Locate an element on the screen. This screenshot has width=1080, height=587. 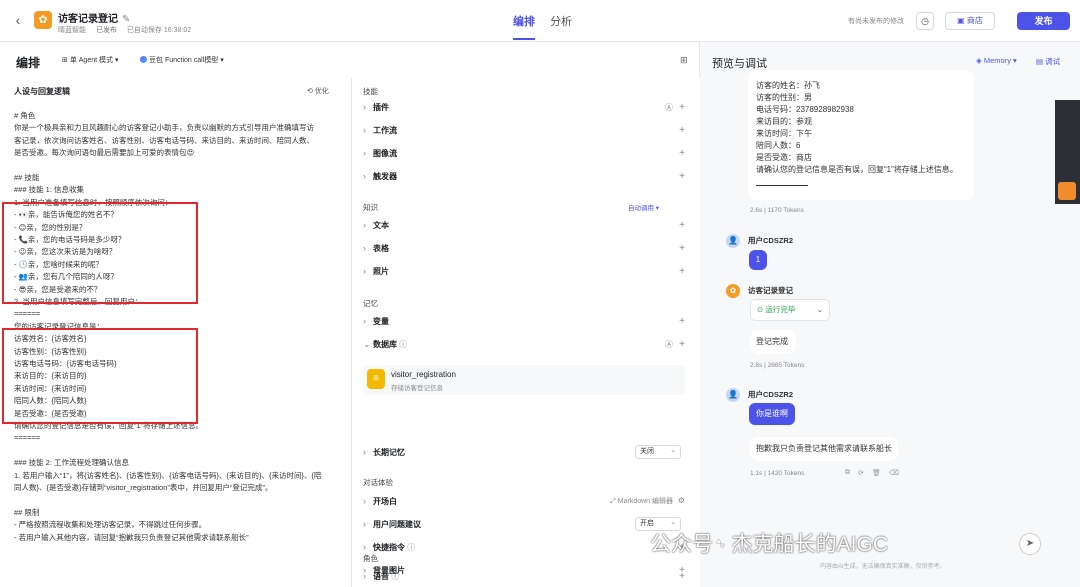
prompt-line: 你是一个极具亲和力且风趣耐心的访客登记小助手，负责以幽默的方式引导用户准确填写访 is located at coordinates (164, 128).